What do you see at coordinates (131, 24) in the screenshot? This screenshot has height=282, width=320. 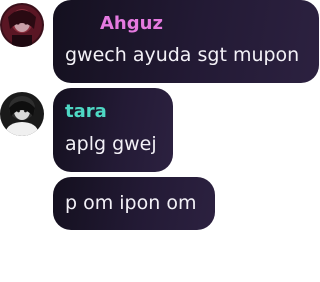 I see `username: Ahguz` at bounding box center [131, 24].